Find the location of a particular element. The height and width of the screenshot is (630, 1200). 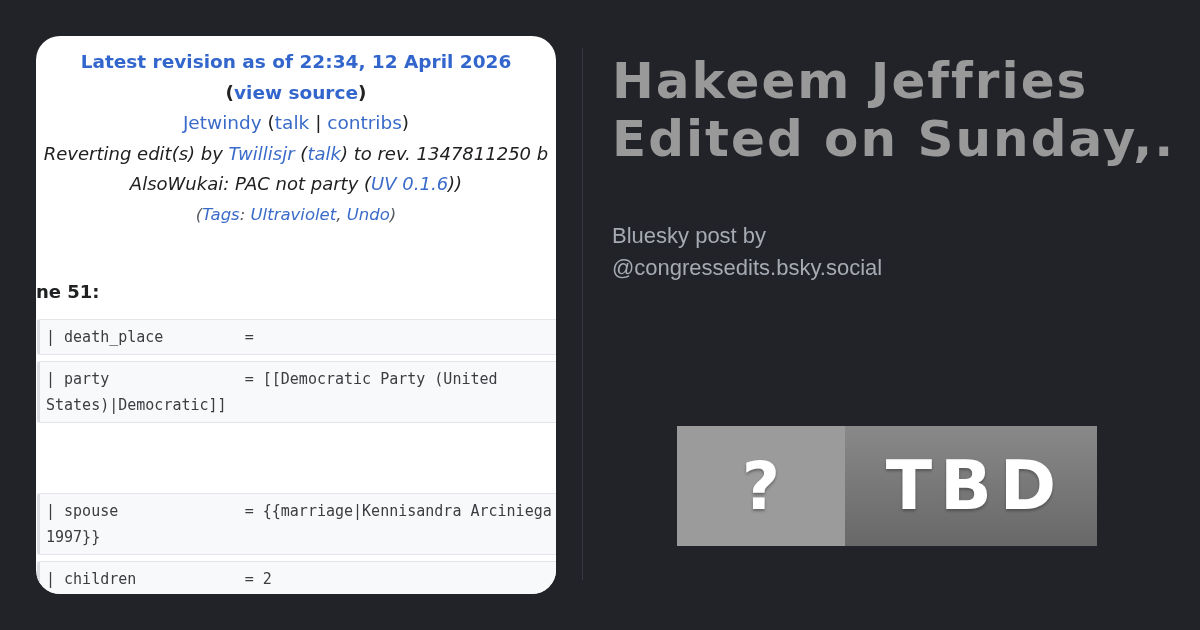

wiki-link: Ultraviolet is located at coordinates (293, 214).